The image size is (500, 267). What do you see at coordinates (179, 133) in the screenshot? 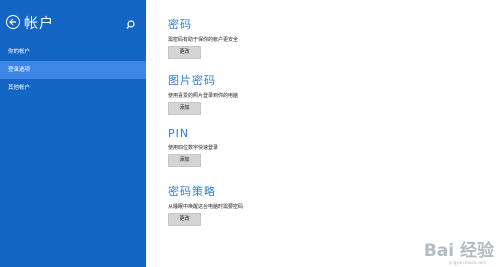
I see `section-title: PIN` at bounding box center [179, 133].